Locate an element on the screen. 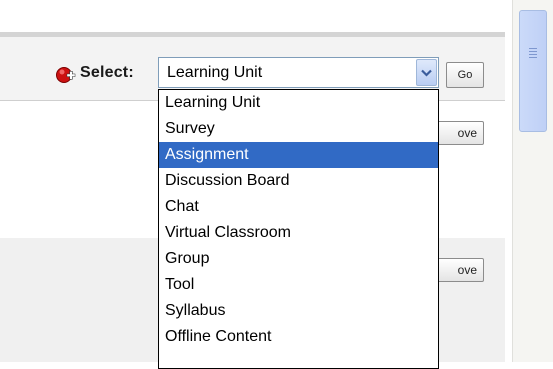 This screenshot has width=553, height=369. option-discussion-board: Discussion Board is located at coordinates (298, 181).